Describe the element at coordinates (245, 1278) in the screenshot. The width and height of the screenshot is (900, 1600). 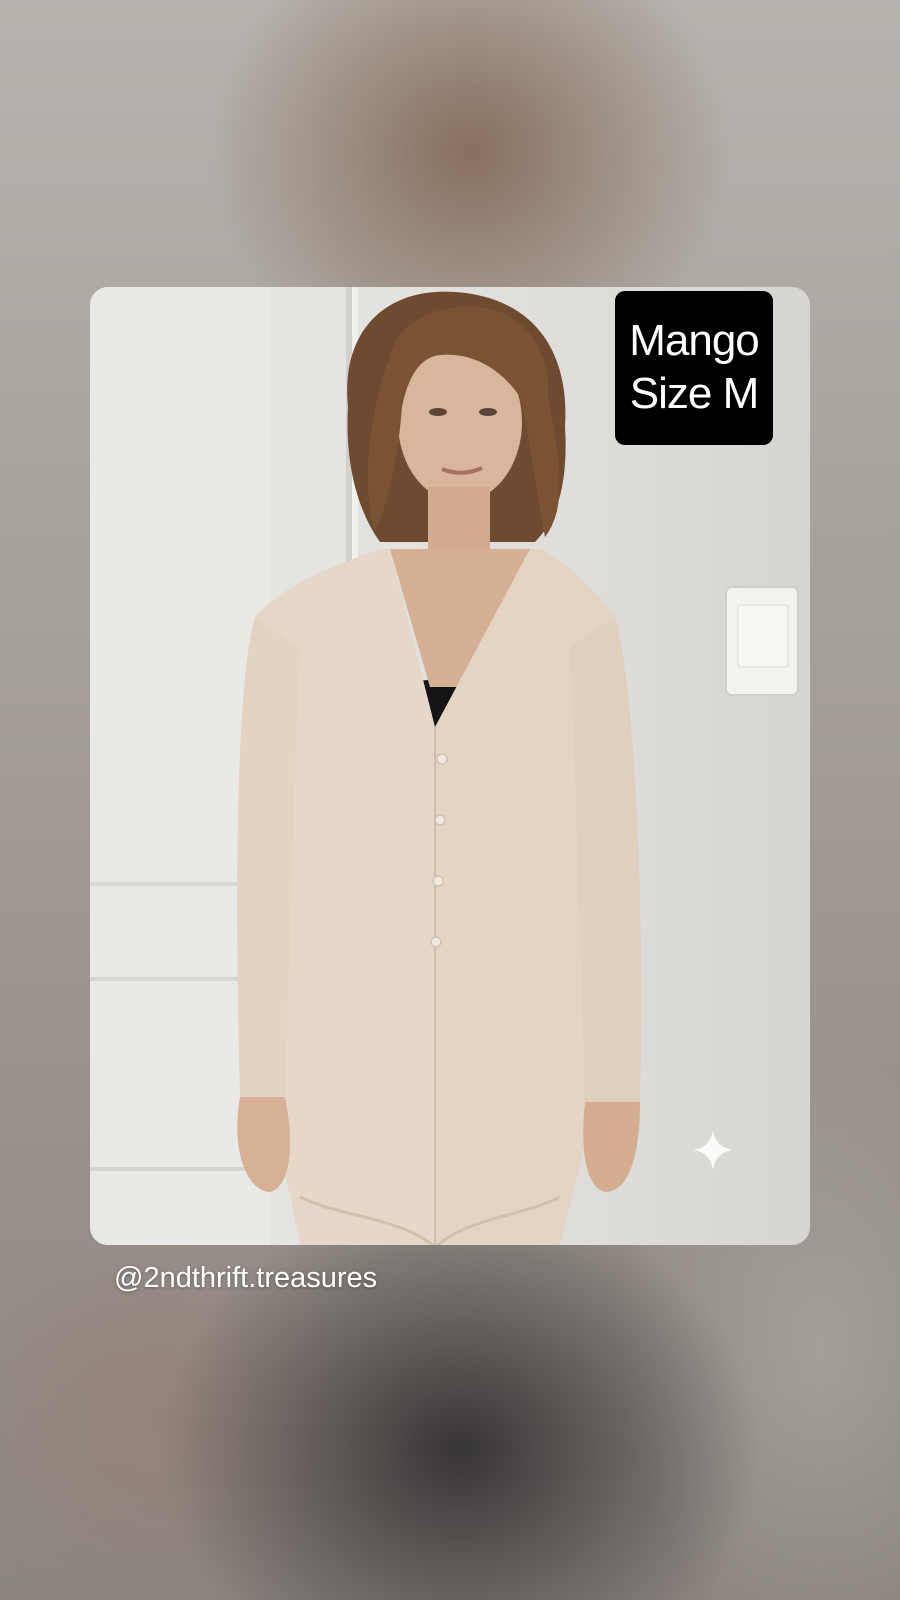
I see `account-handle: @2ndthrift.treasures` at that location.